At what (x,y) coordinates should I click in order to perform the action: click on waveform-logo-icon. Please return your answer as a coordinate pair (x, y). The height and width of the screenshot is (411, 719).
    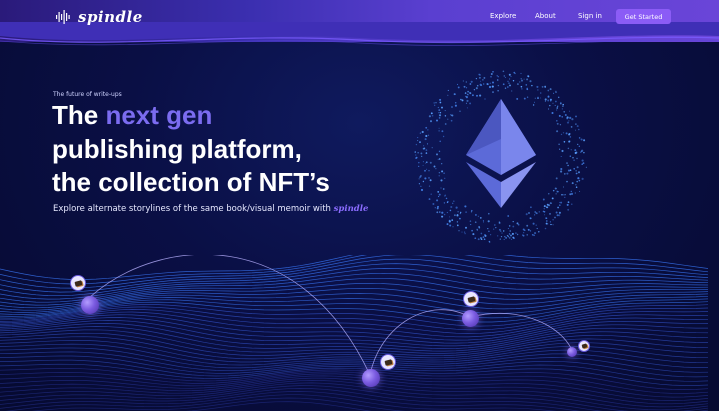
    Looking at the image, I should click on (63, 17).